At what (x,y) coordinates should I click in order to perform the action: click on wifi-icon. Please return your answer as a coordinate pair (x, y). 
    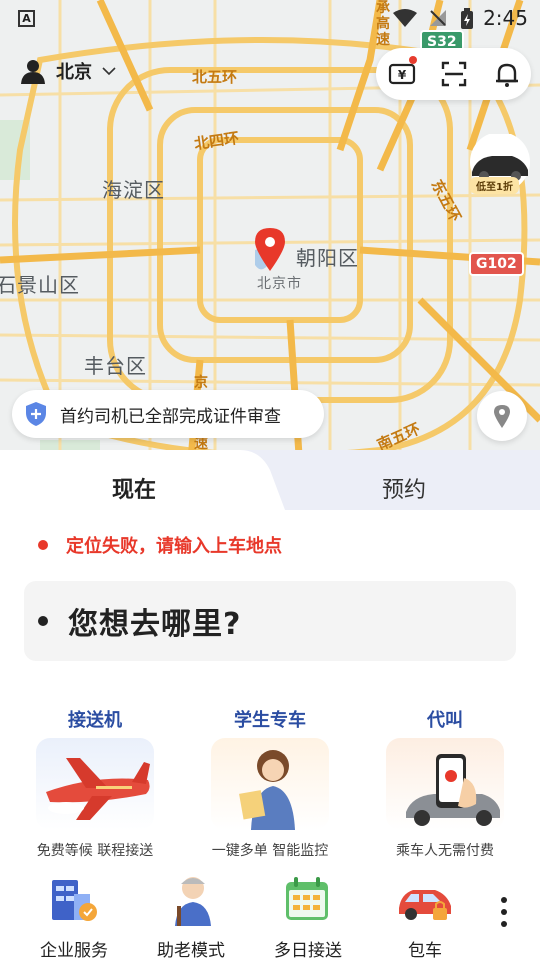
    Looking at the image, I should click on (405, 18).